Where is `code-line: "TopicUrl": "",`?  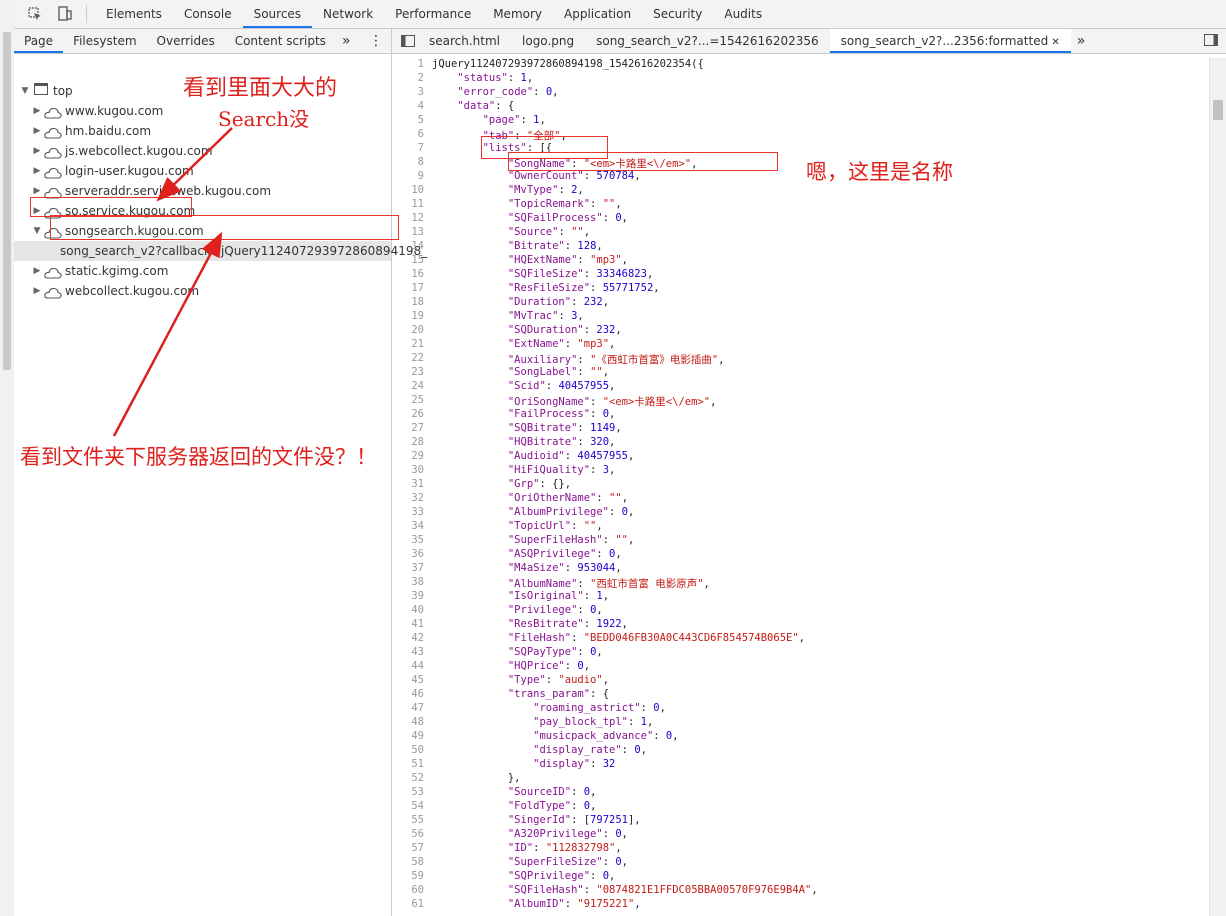 code-line: "TopicUrl": "", is located at coordinates (555, 526).